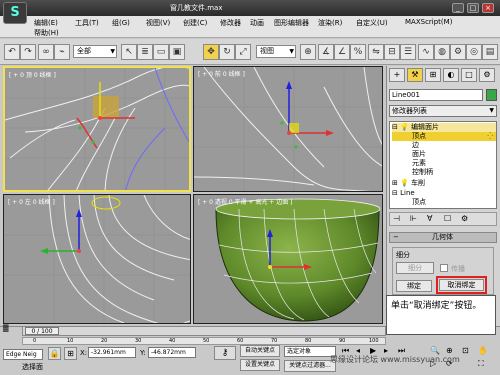  Describe the element at coordinates (204, 331) in the screenshot. I see `time-slider: 0 / 100` at that location.